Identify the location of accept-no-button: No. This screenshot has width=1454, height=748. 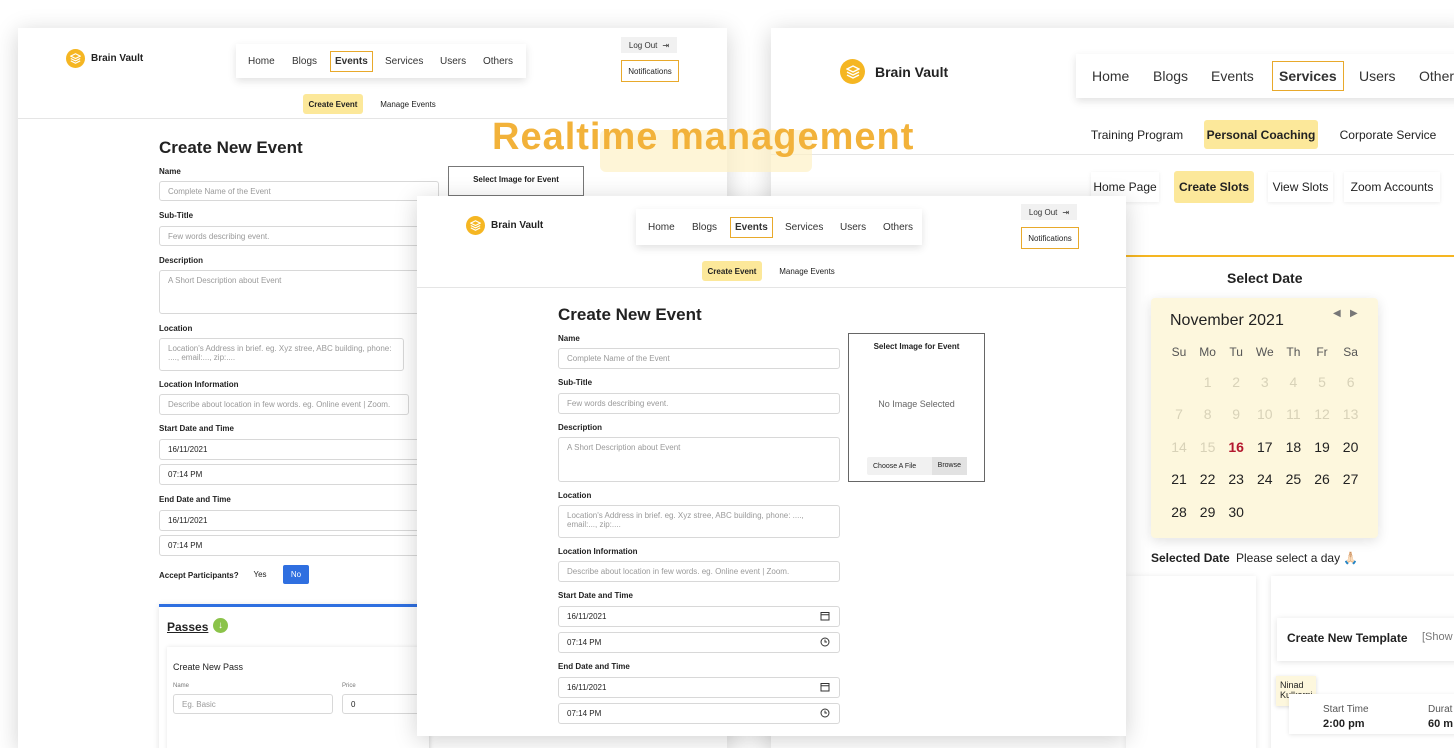
(296, 574).